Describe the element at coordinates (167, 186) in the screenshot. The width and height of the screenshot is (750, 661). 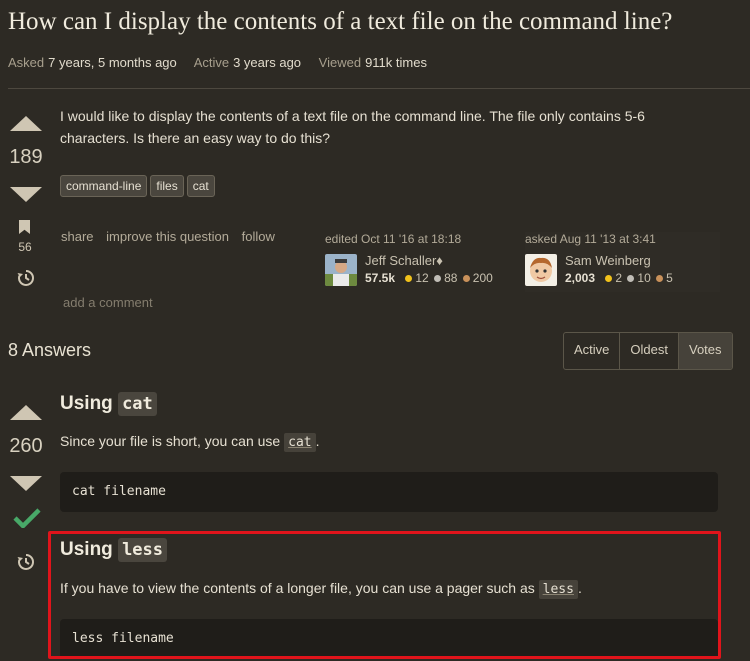
I see `tag-files: files` at that location.